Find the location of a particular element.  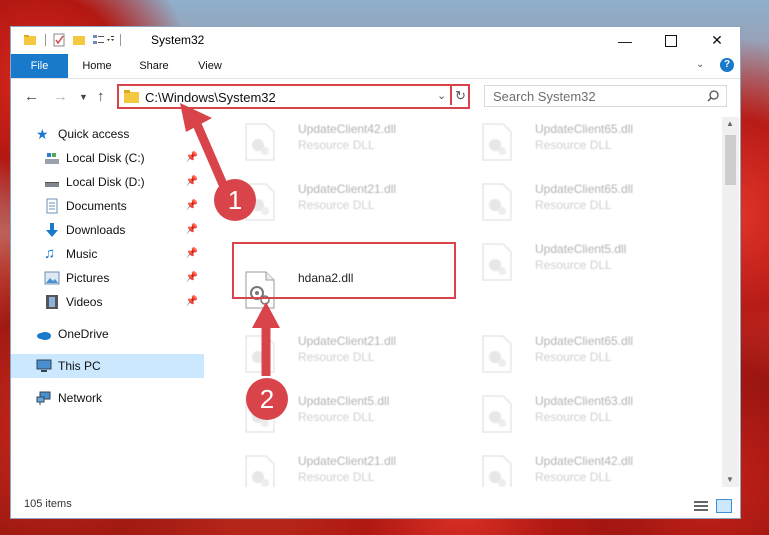

callout-arrows is located at coordinates (230, 239).